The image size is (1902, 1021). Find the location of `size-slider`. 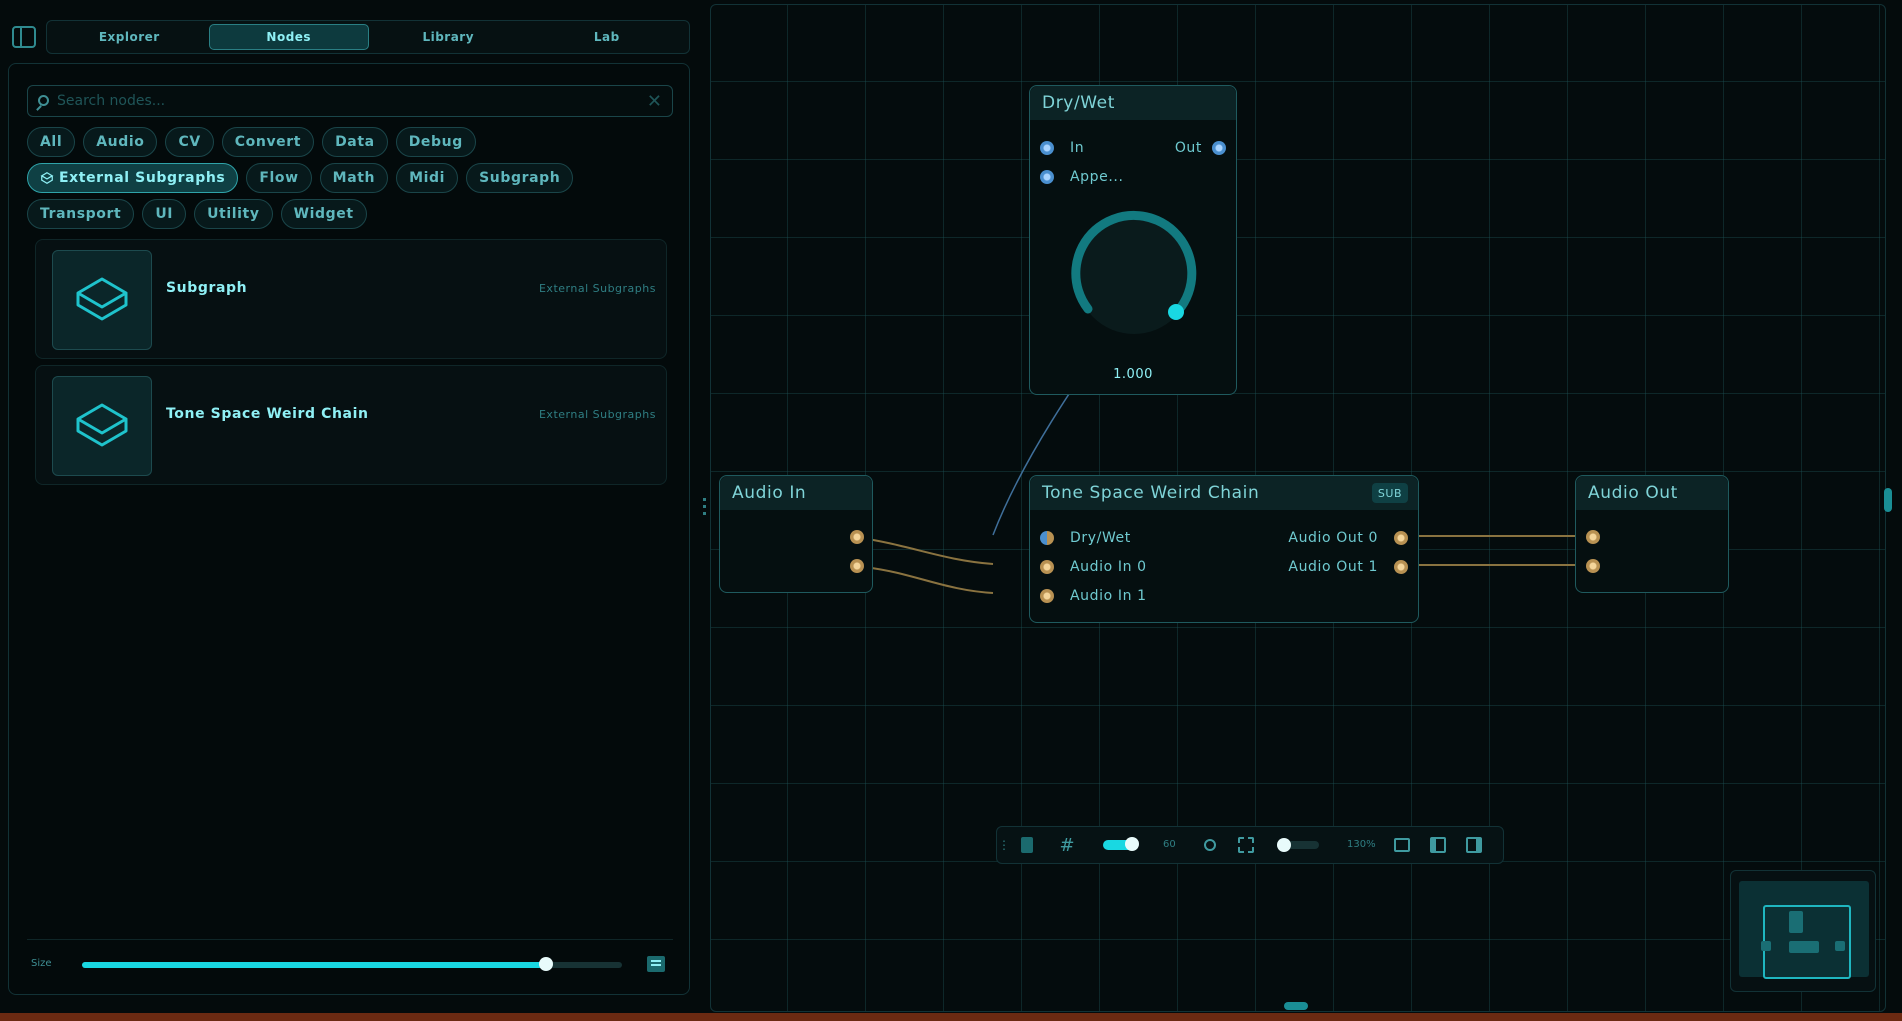

size-slider is located at coordinates (352, 964).